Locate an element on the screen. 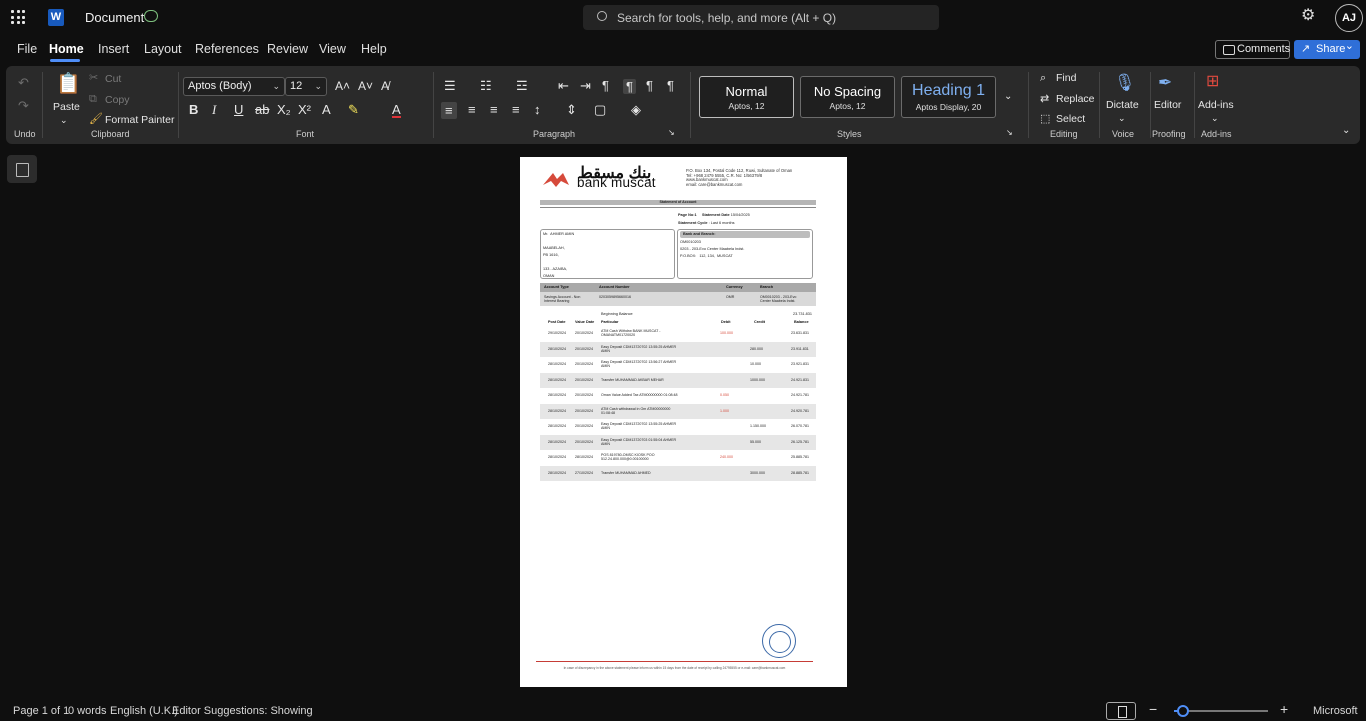 The width and height of the screenshot is (1366, 721). credit-header: Credit is located at coordinates (759, 322).